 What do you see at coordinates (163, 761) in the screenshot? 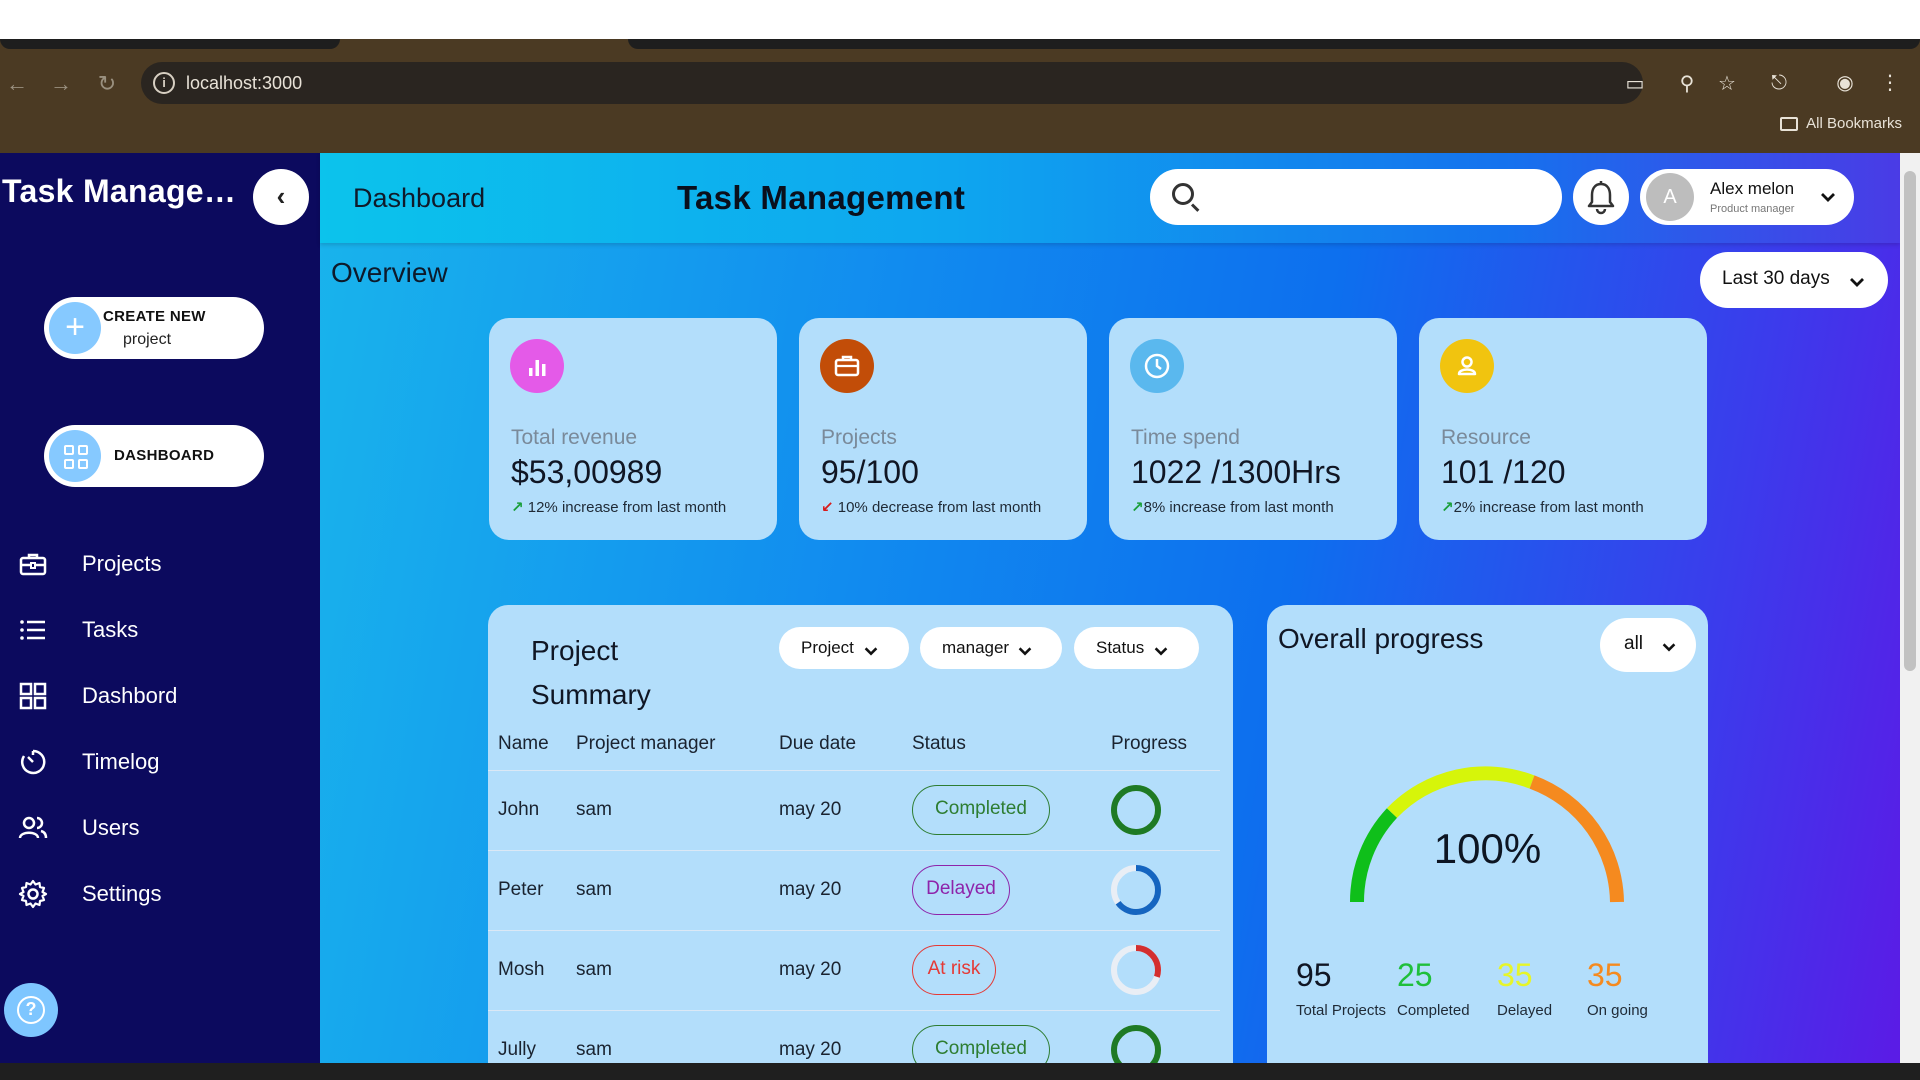
I see `sidebar-item-timelog: Timelog` at bounding box center [163, 761].